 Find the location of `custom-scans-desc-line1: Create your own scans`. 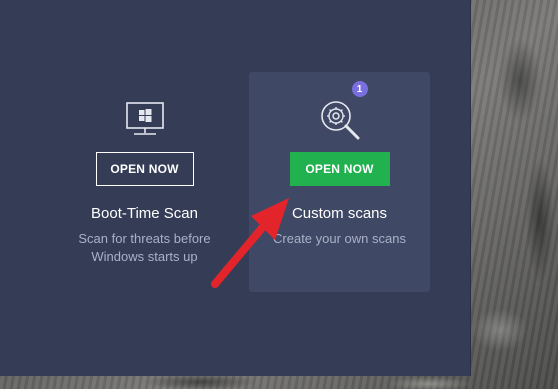

custom-scans-desc-line1: Create your own scans is located at coordinates (339, 238).